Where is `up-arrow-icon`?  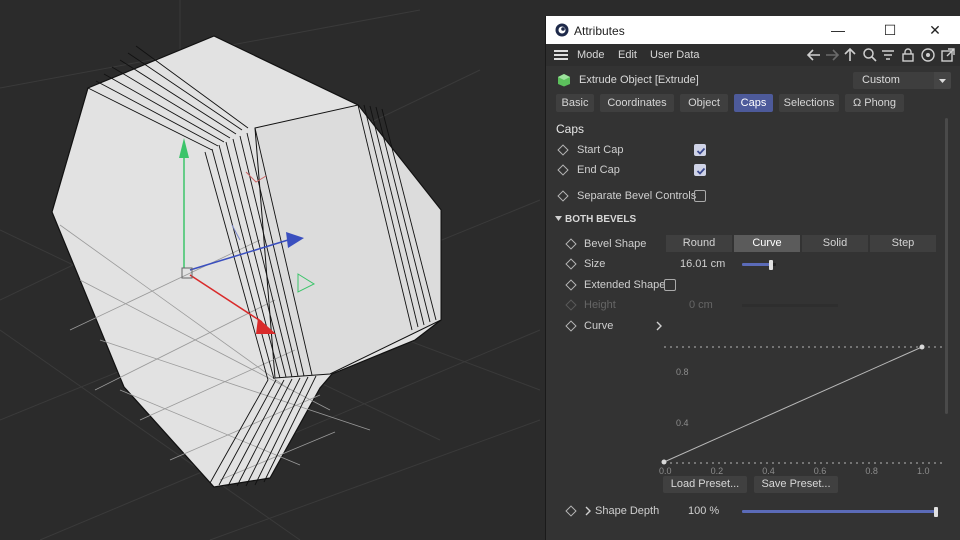
up-arrow-icon is located at coordinates (850, 55).